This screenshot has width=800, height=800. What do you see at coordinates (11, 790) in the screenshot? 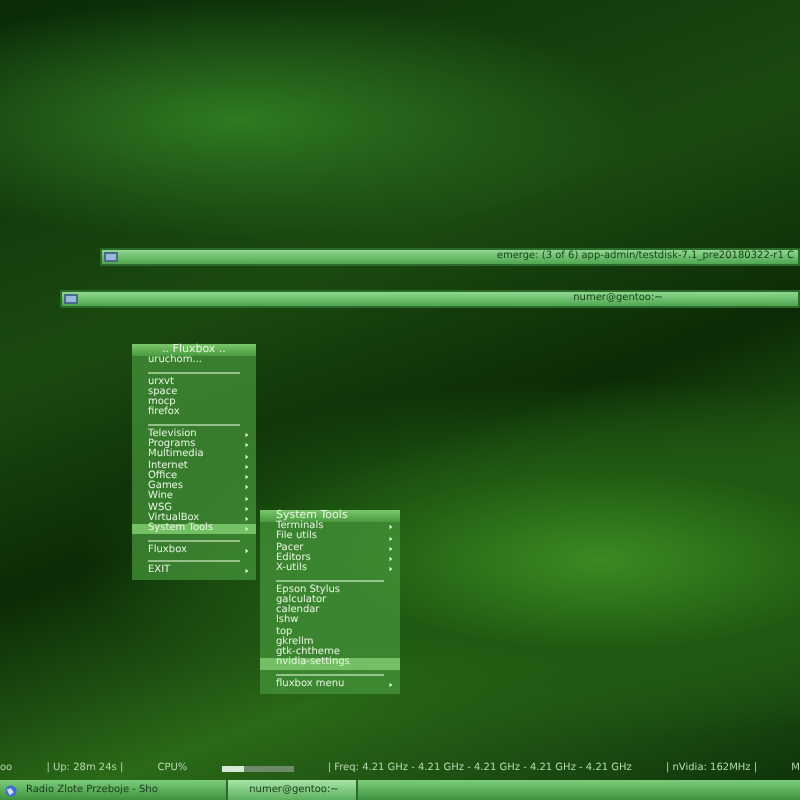
I see `globe-icon` at bounding box center [11, 790].